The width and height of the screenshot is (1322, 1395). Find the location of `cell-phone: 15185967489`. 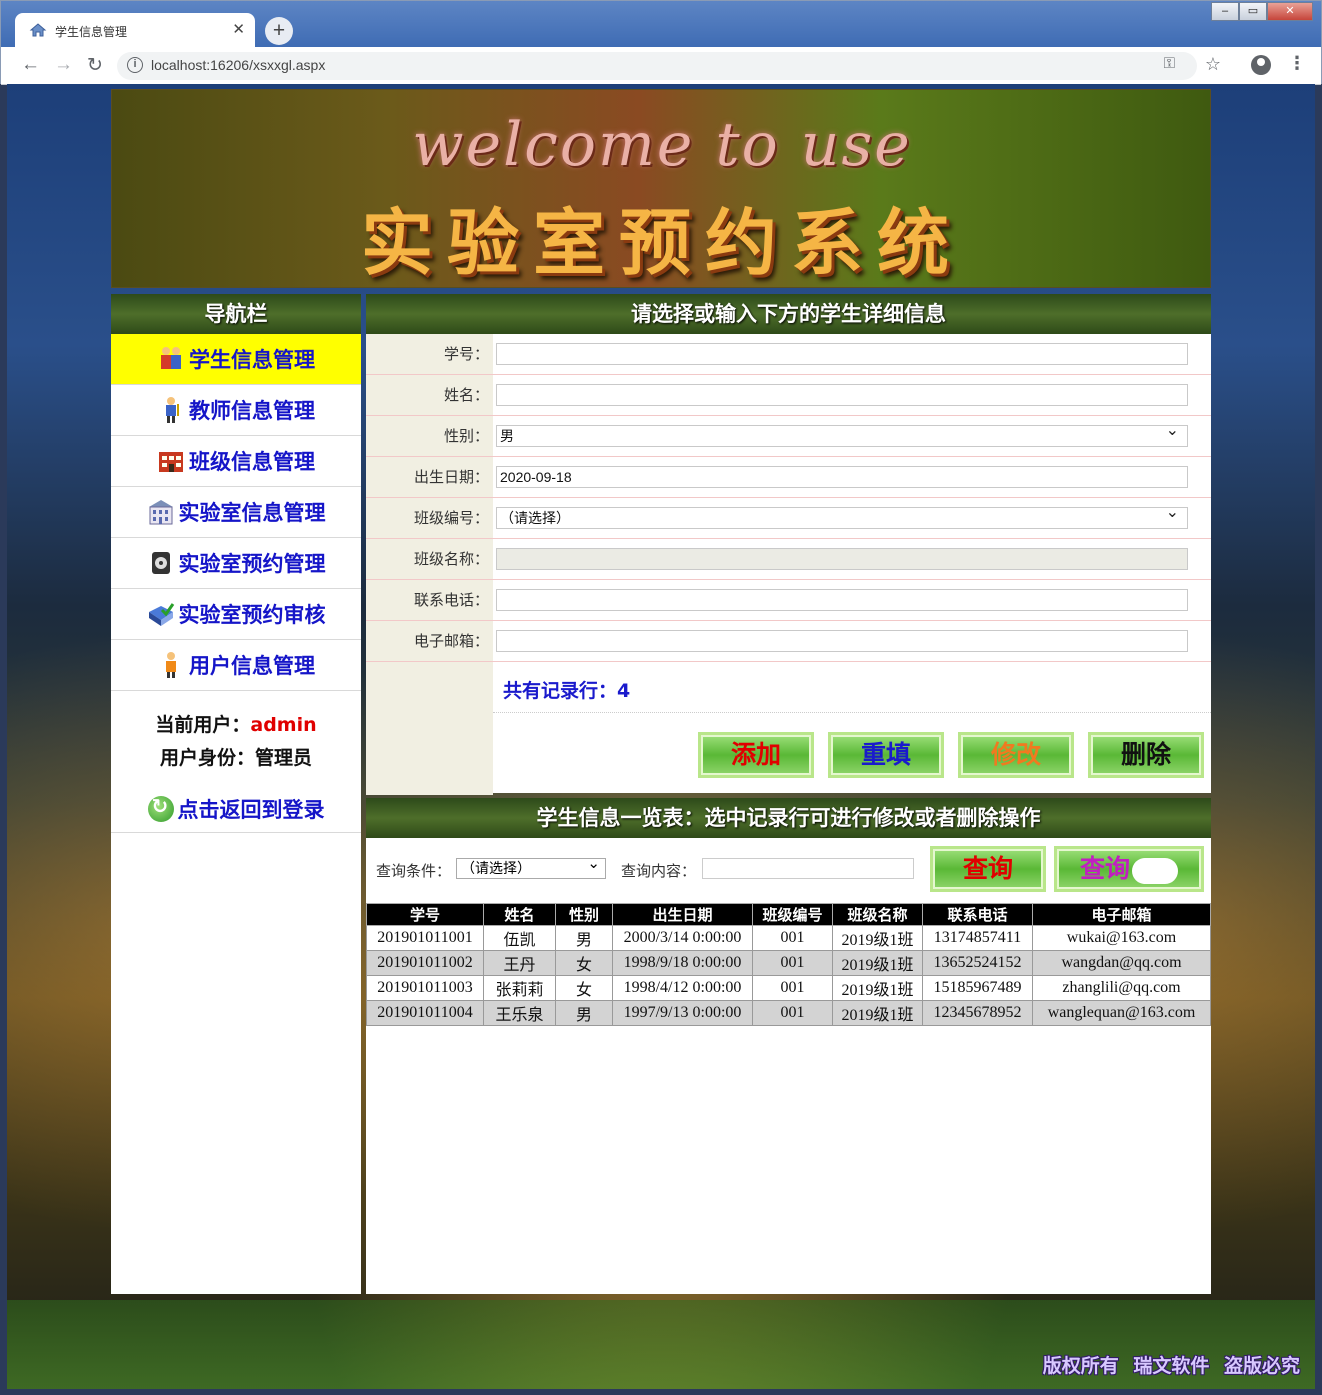

cell-phone: 15185967489 is located at coordinates (977, 988).